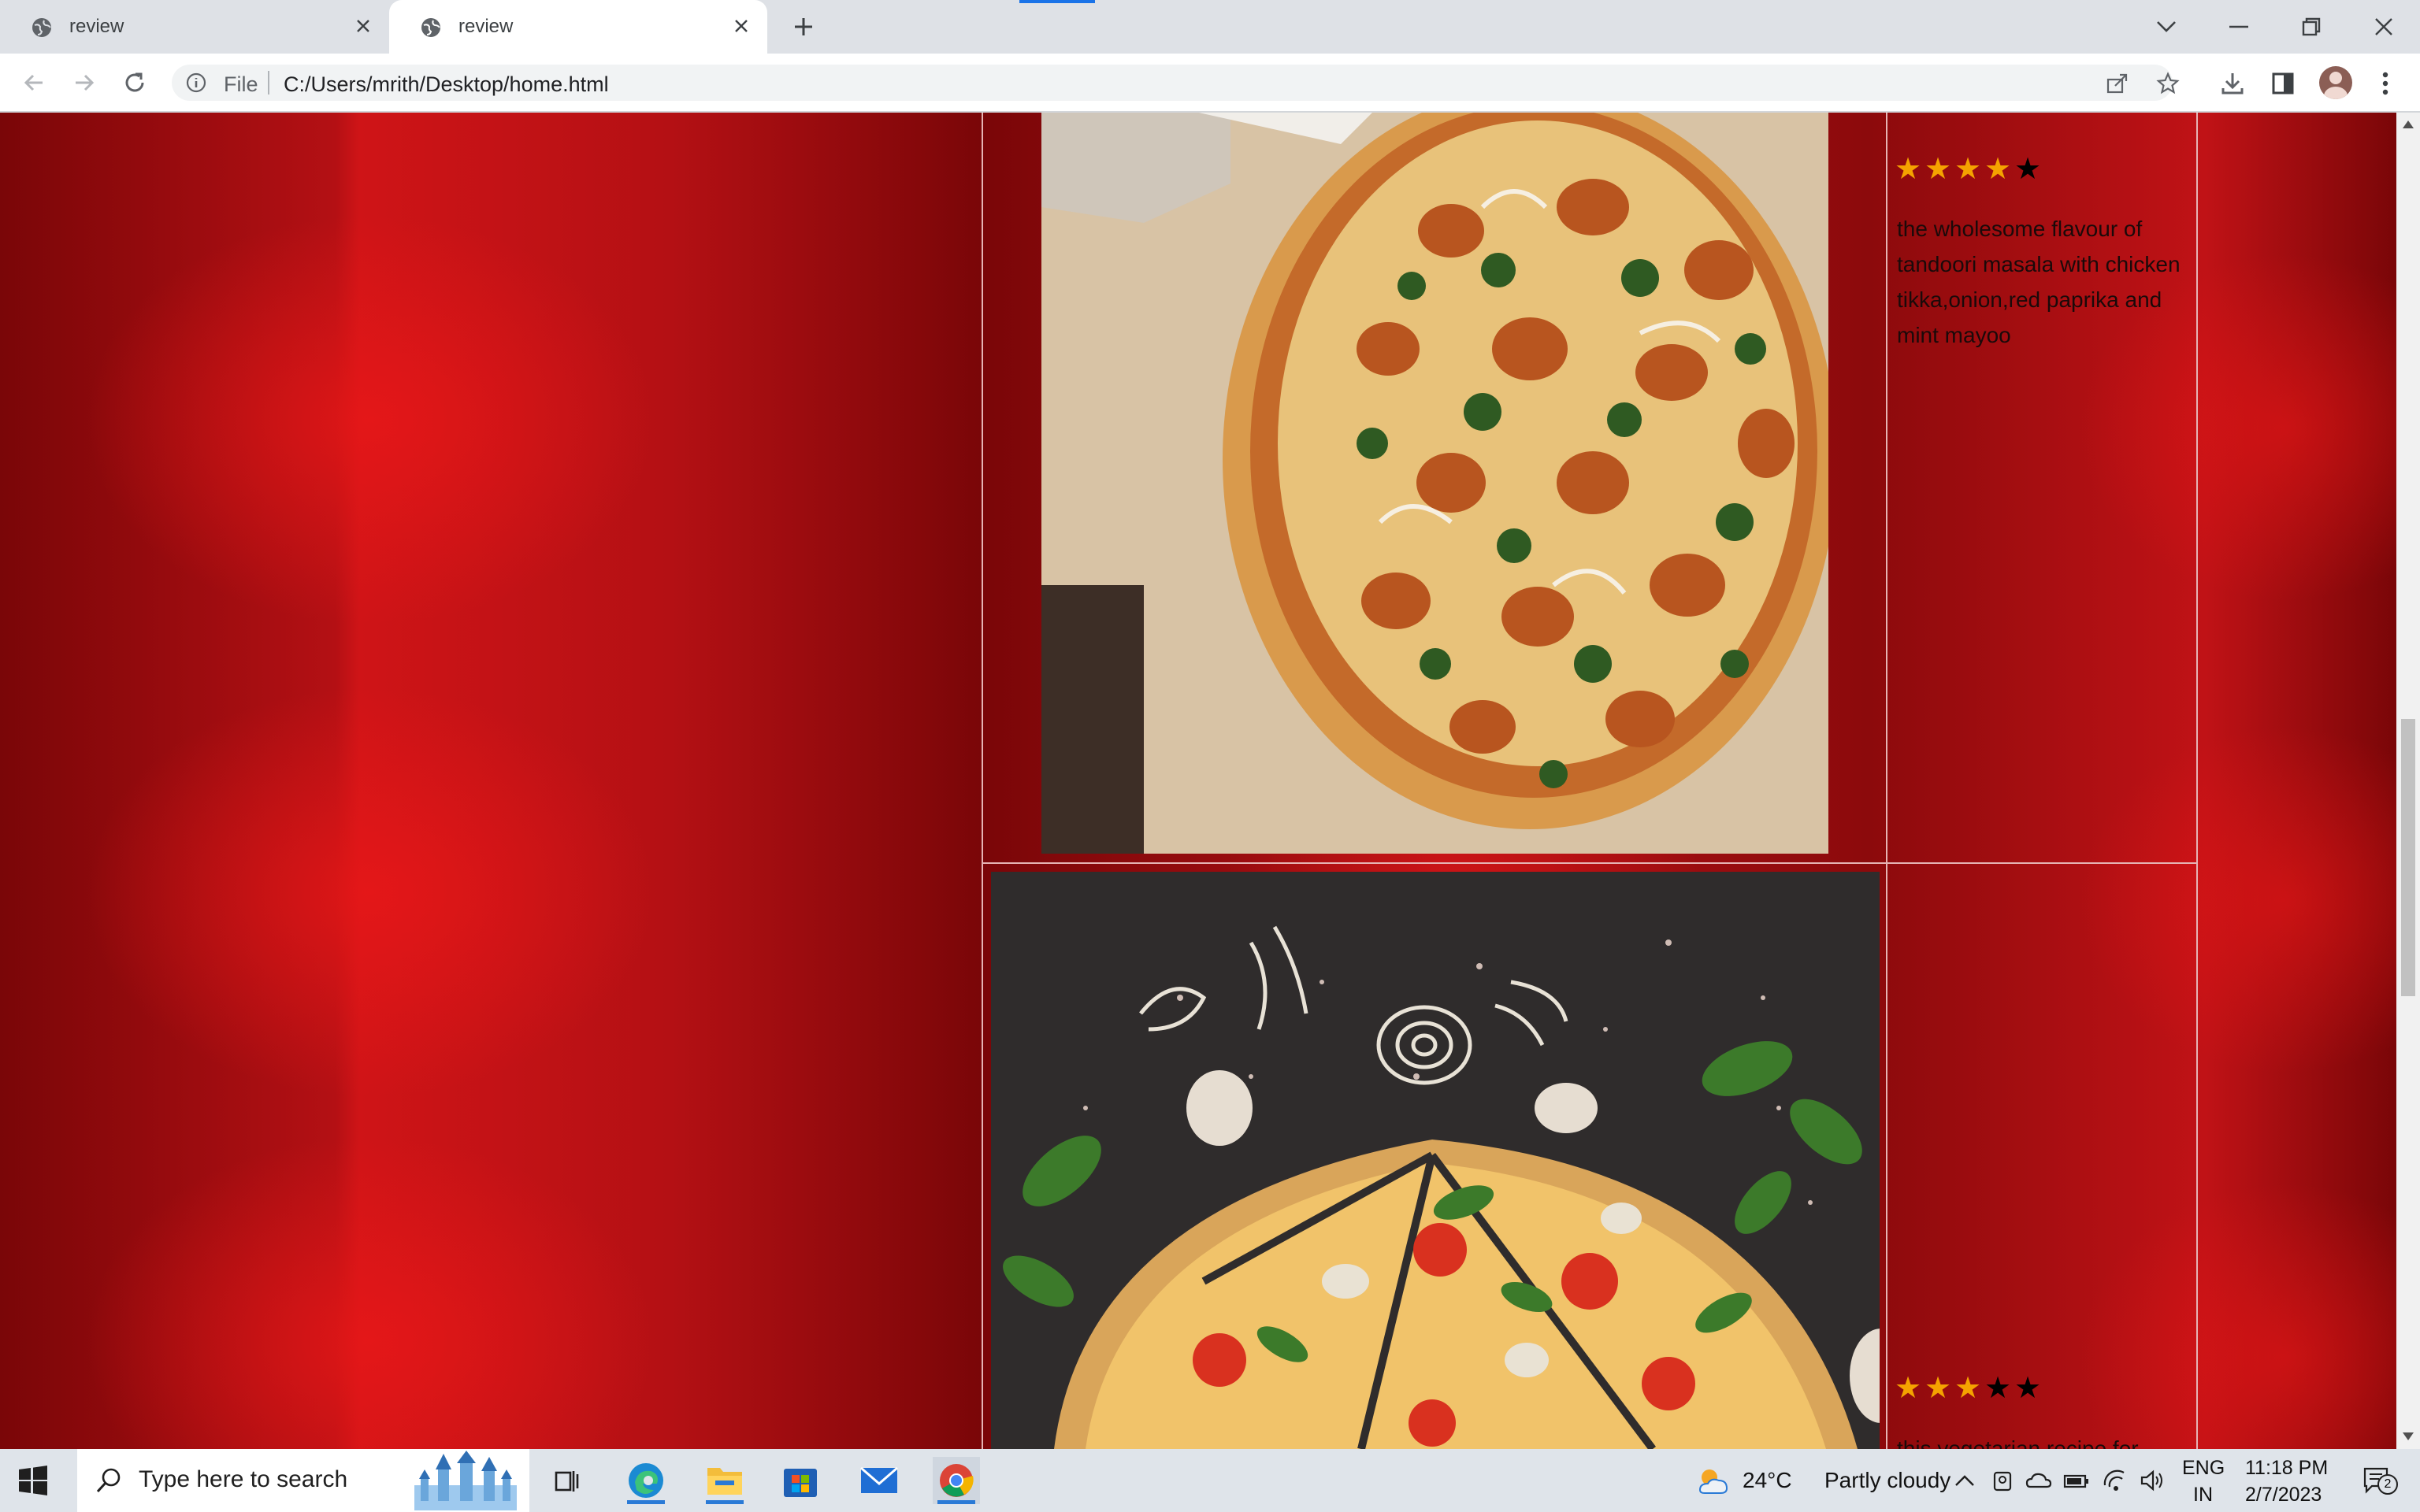  I want to click on file-explorer-app, so click(724, 1480).